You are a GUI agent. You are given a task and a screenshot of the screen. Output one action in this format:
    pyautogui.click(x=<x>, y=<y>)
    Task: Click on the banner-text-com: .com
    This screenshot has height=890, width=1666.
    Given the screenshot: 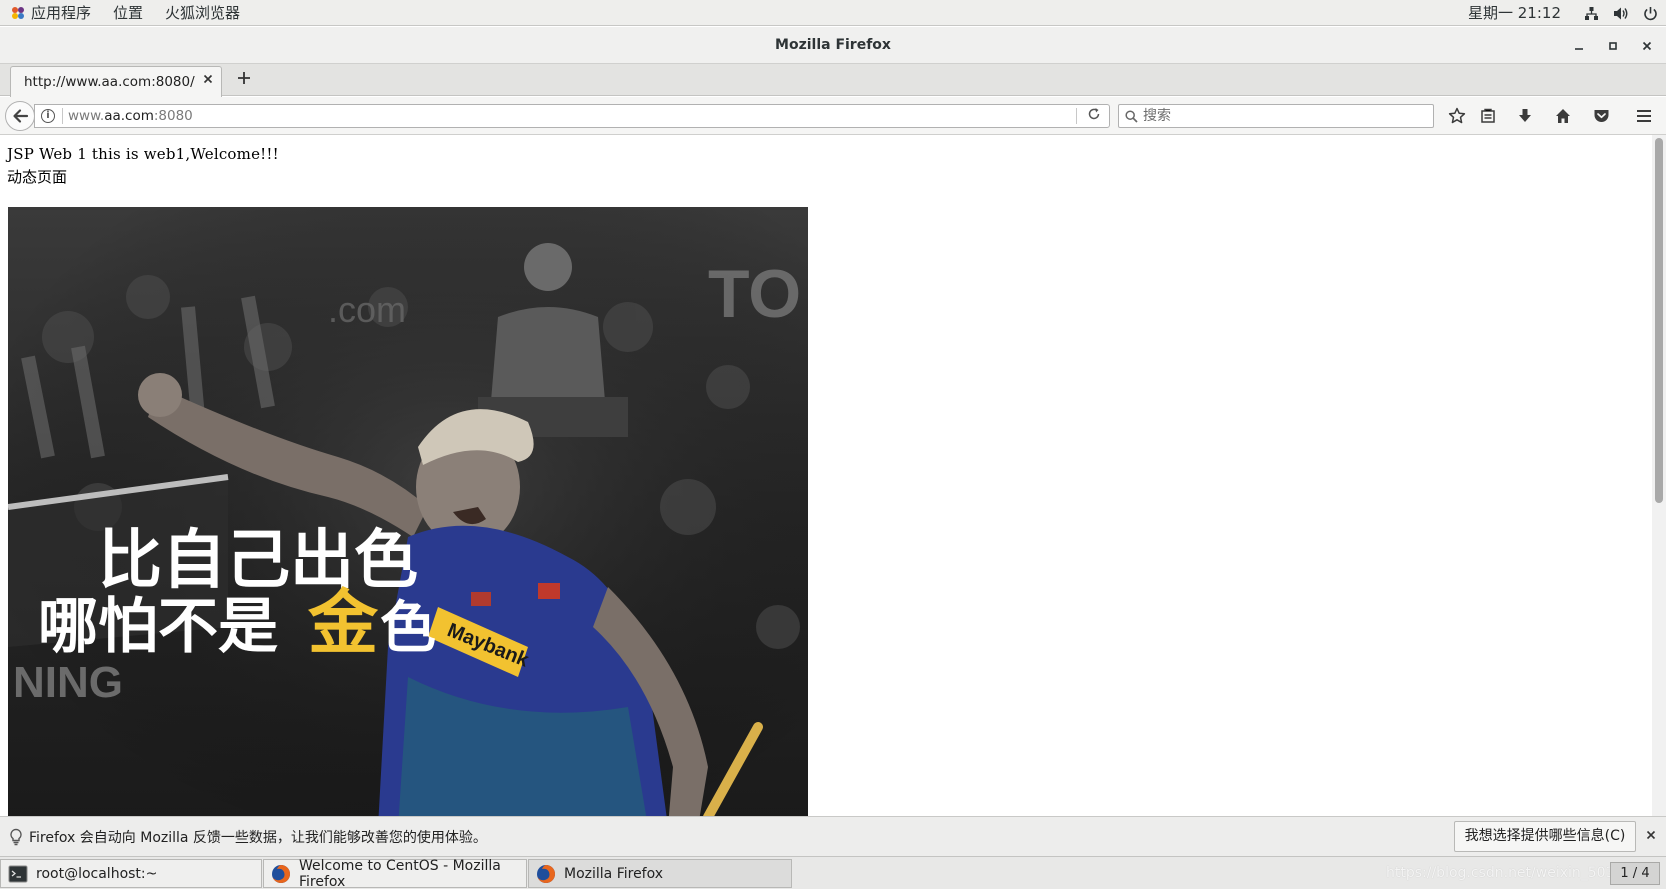 What is the action you would take?
    pyautogui.click(x=367, y=309)
    